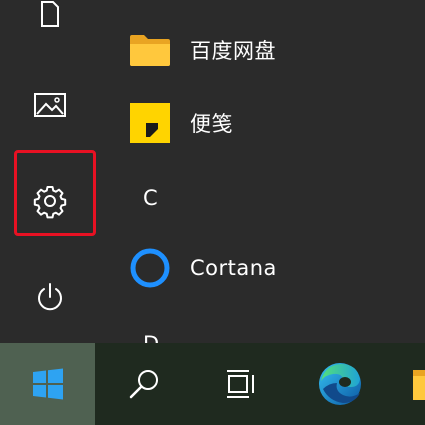  I want to click on task-view-button, so click(240, 384).